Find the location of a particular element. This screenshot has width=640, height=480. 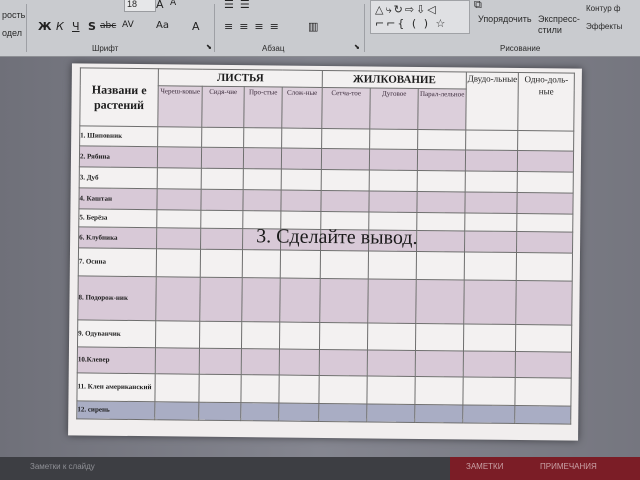

header-simple: Про-стые is located at coordinates (263, 107).